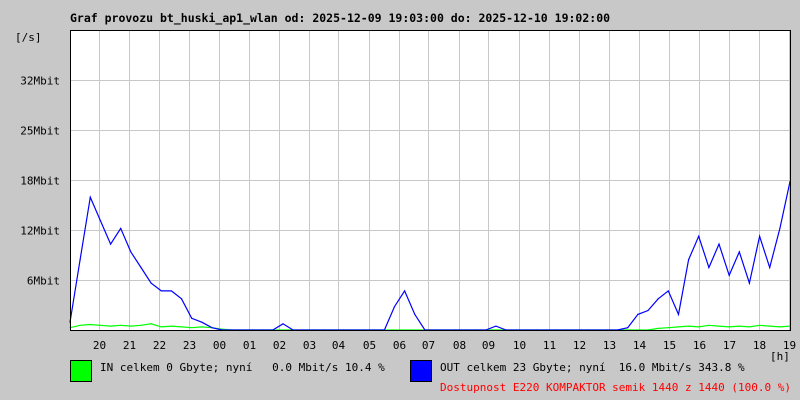 The image size is (800, 400). Describe the element at coordinates (759, 345) in the screenshot. I see `x-tick-label: 18` at that location.